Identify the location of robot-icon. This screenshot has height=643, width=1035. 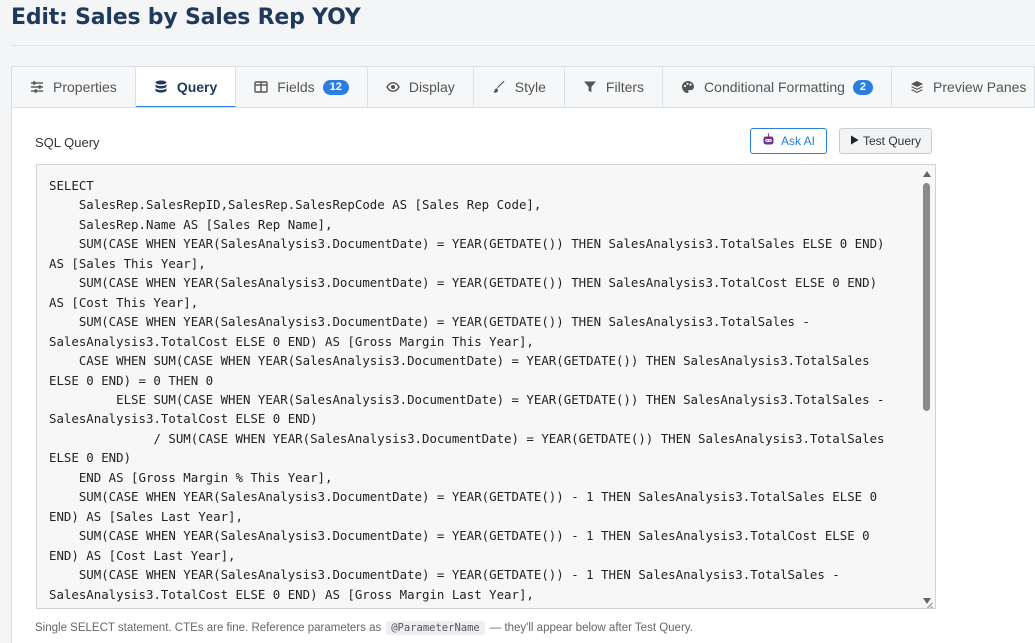
(768, 141).